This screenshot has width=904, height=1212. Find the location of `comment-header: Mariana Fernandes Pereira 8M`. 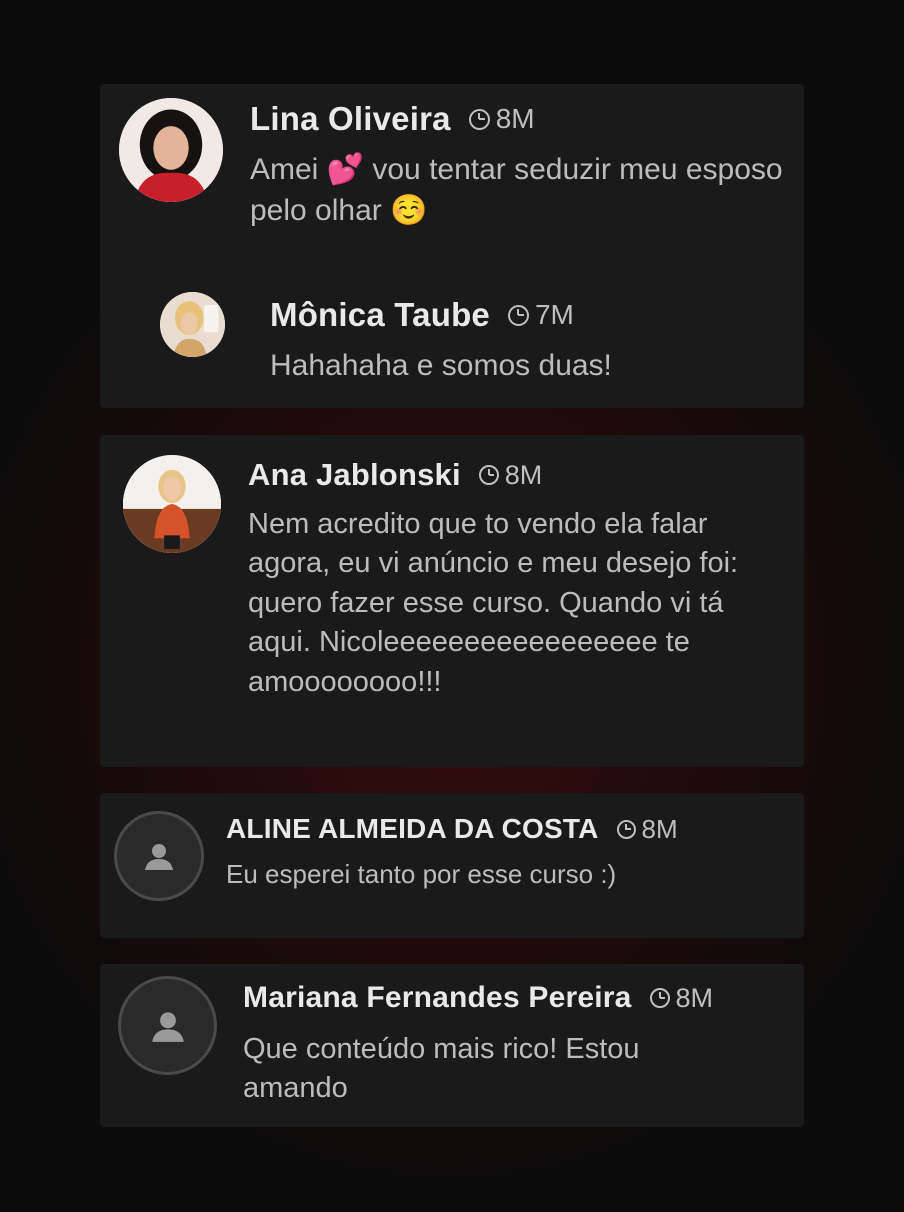

comment-header: Mariana Fernandes Pereira 8M is located at coordinates (478, 998).